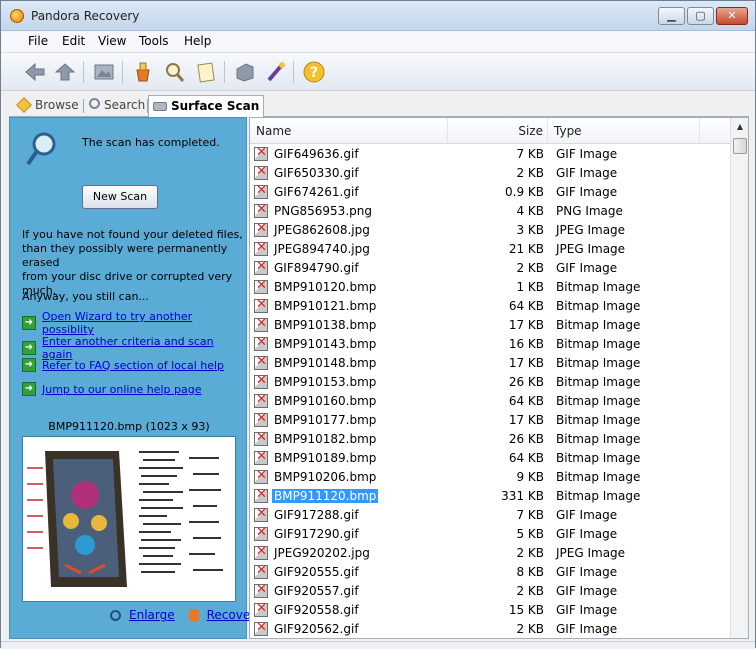 Image resolution: width=756 pixels, height=649 pixels. I want to click on tab-search: Search, so click(117, 106).